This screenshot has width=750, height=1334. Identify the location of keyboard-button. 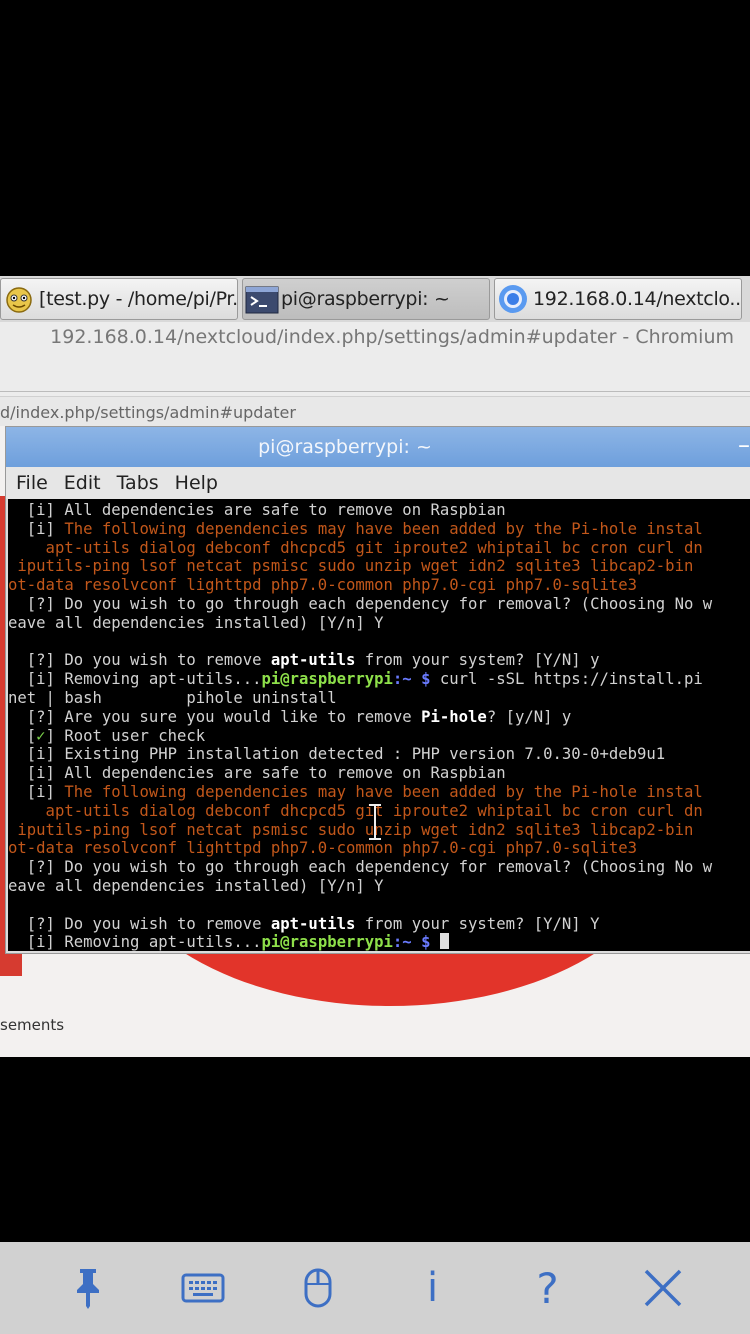
(203, 1288).